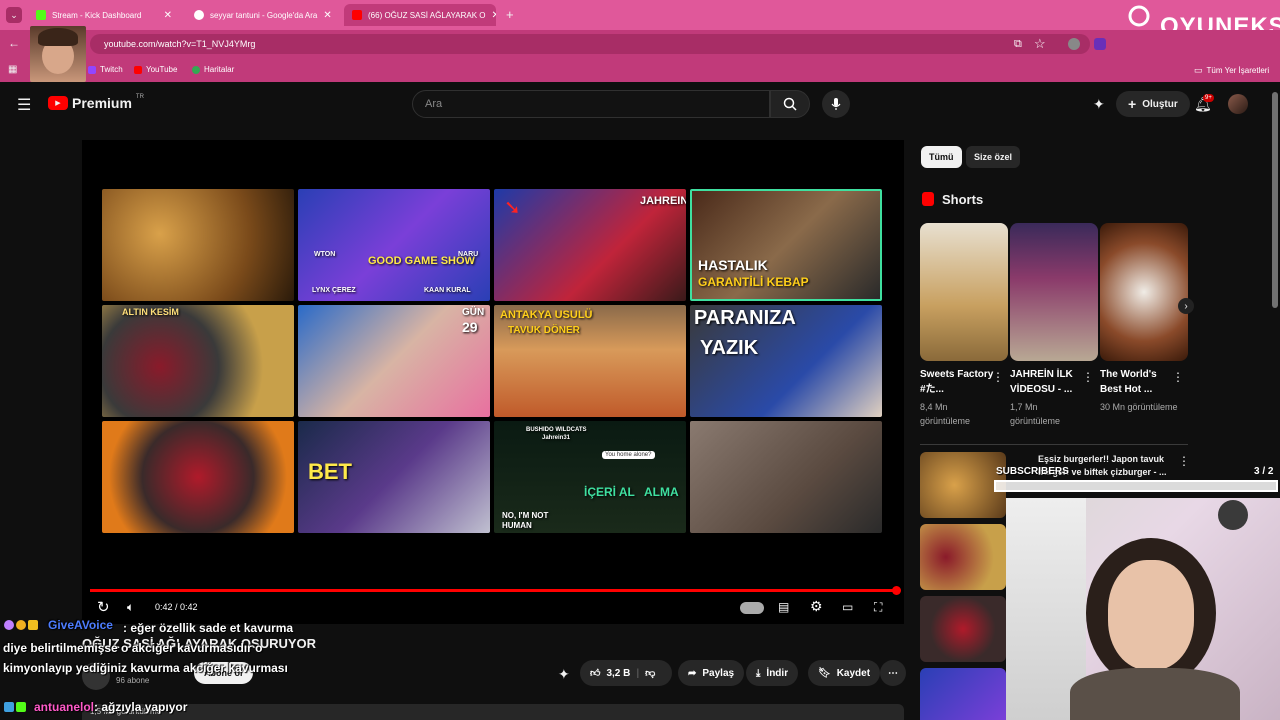  I want to click on kick-favicon-icon, so click(41, 15).